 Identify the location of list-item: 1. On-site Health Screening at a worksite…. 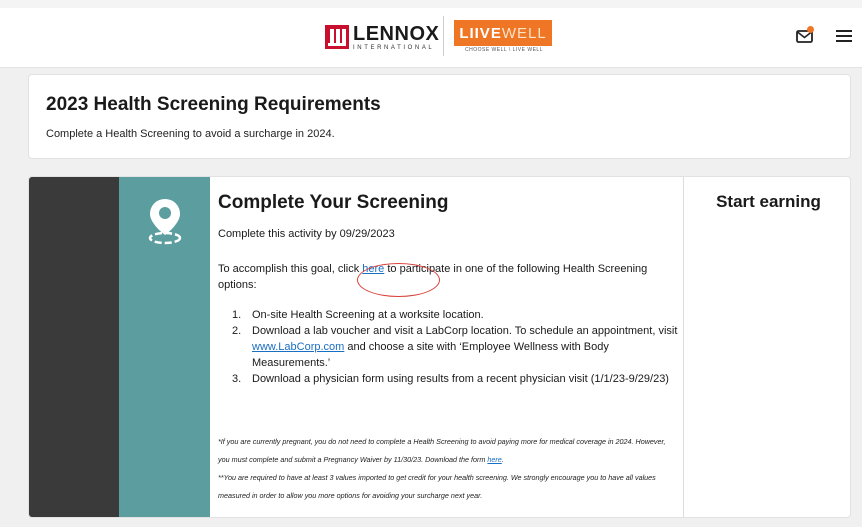
(448, 315).